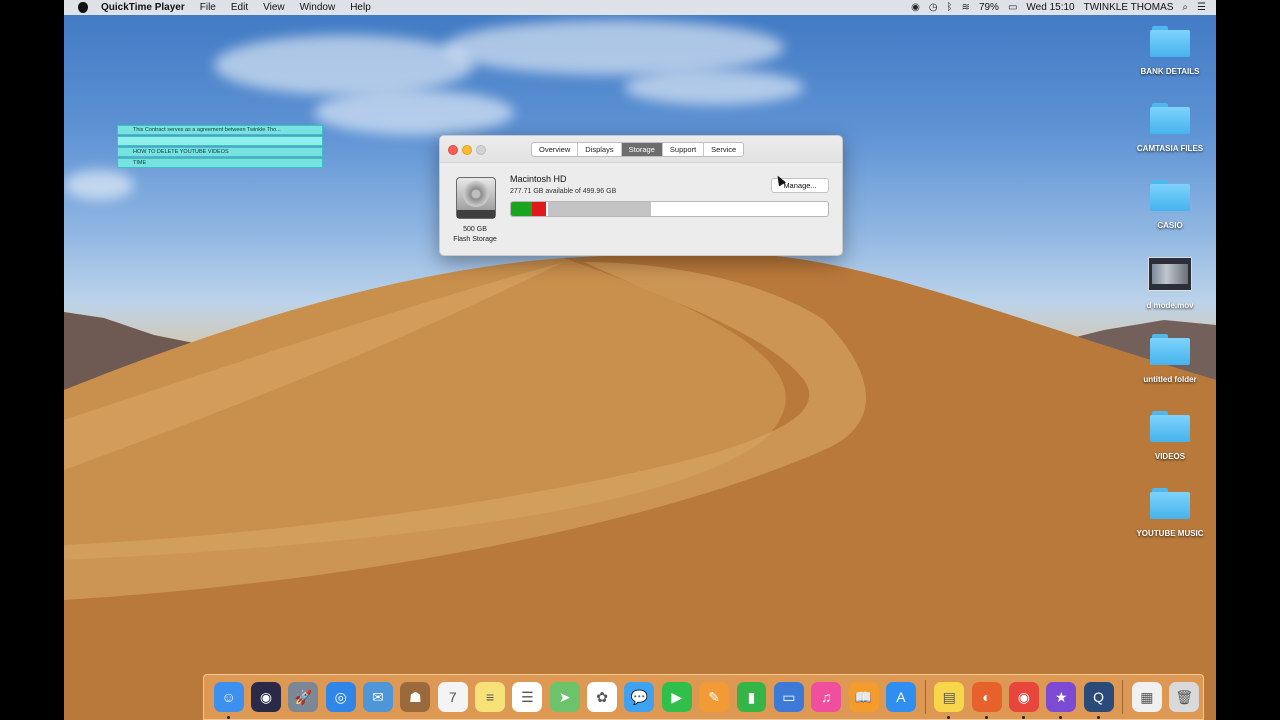  What do you see at coordinates (538, 209) in the screenshot?
I see `storage-segment-red` at bounding box center [538, 209].